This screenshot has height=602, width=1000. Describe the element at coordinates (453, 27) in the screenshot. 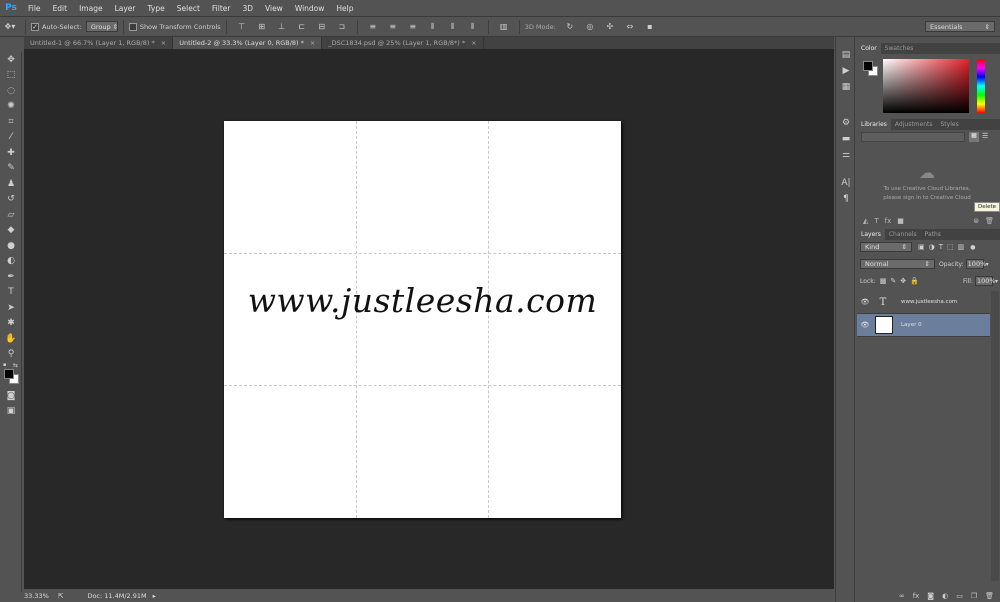

I see `distribute-hcenter-icon: ⦀` at that location.